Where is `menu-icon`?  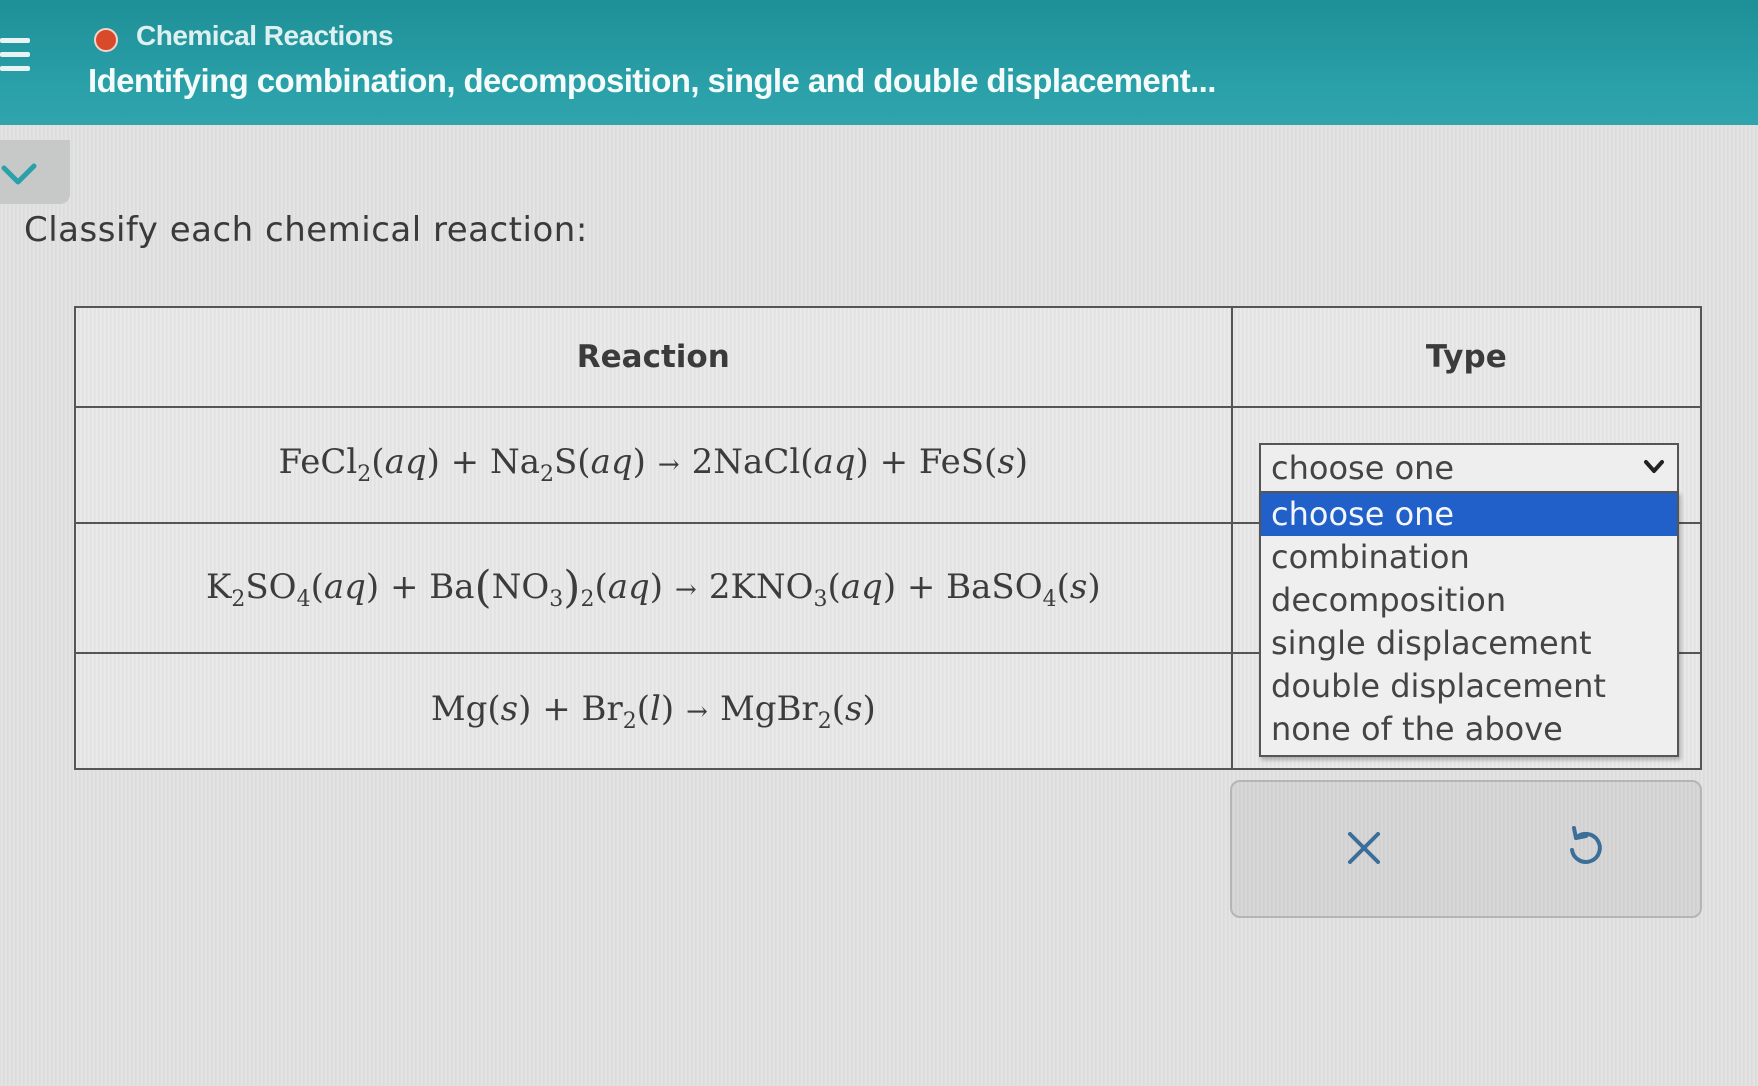
menu-icon is located at coordinates (17, 60).